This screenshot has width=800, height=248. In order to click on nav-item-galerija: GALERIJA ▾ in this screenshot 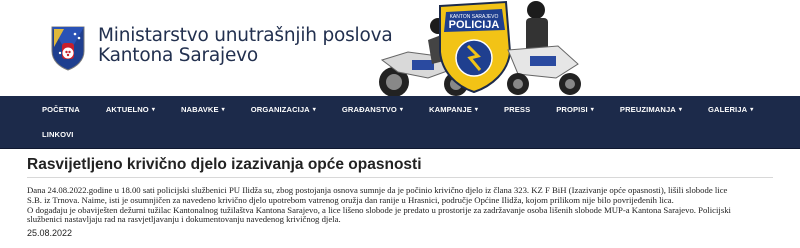, I will do `click(730, 109)`.